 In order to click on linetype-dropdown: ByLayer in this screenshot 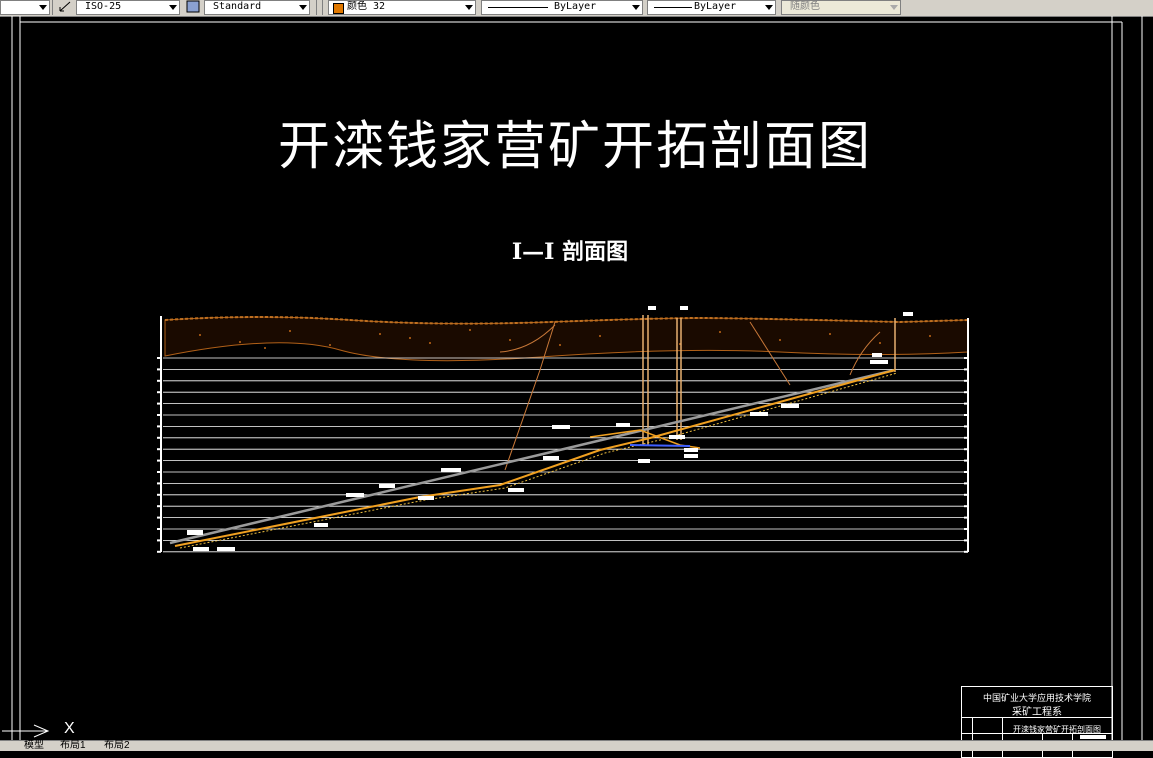, I will do `click(562, 7)`.